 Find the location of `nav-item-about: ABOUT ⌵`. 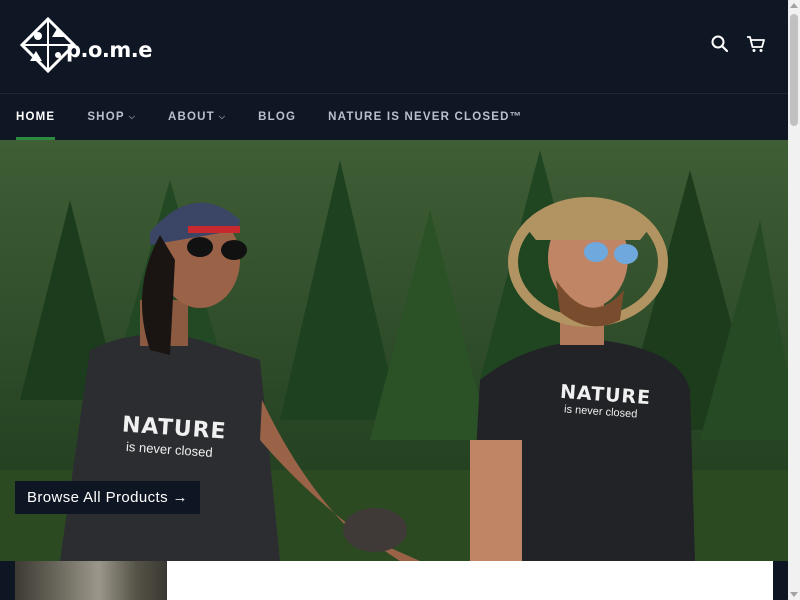

nav-item-about: ABOUT ⌵ is located at coordinates (197, 117).